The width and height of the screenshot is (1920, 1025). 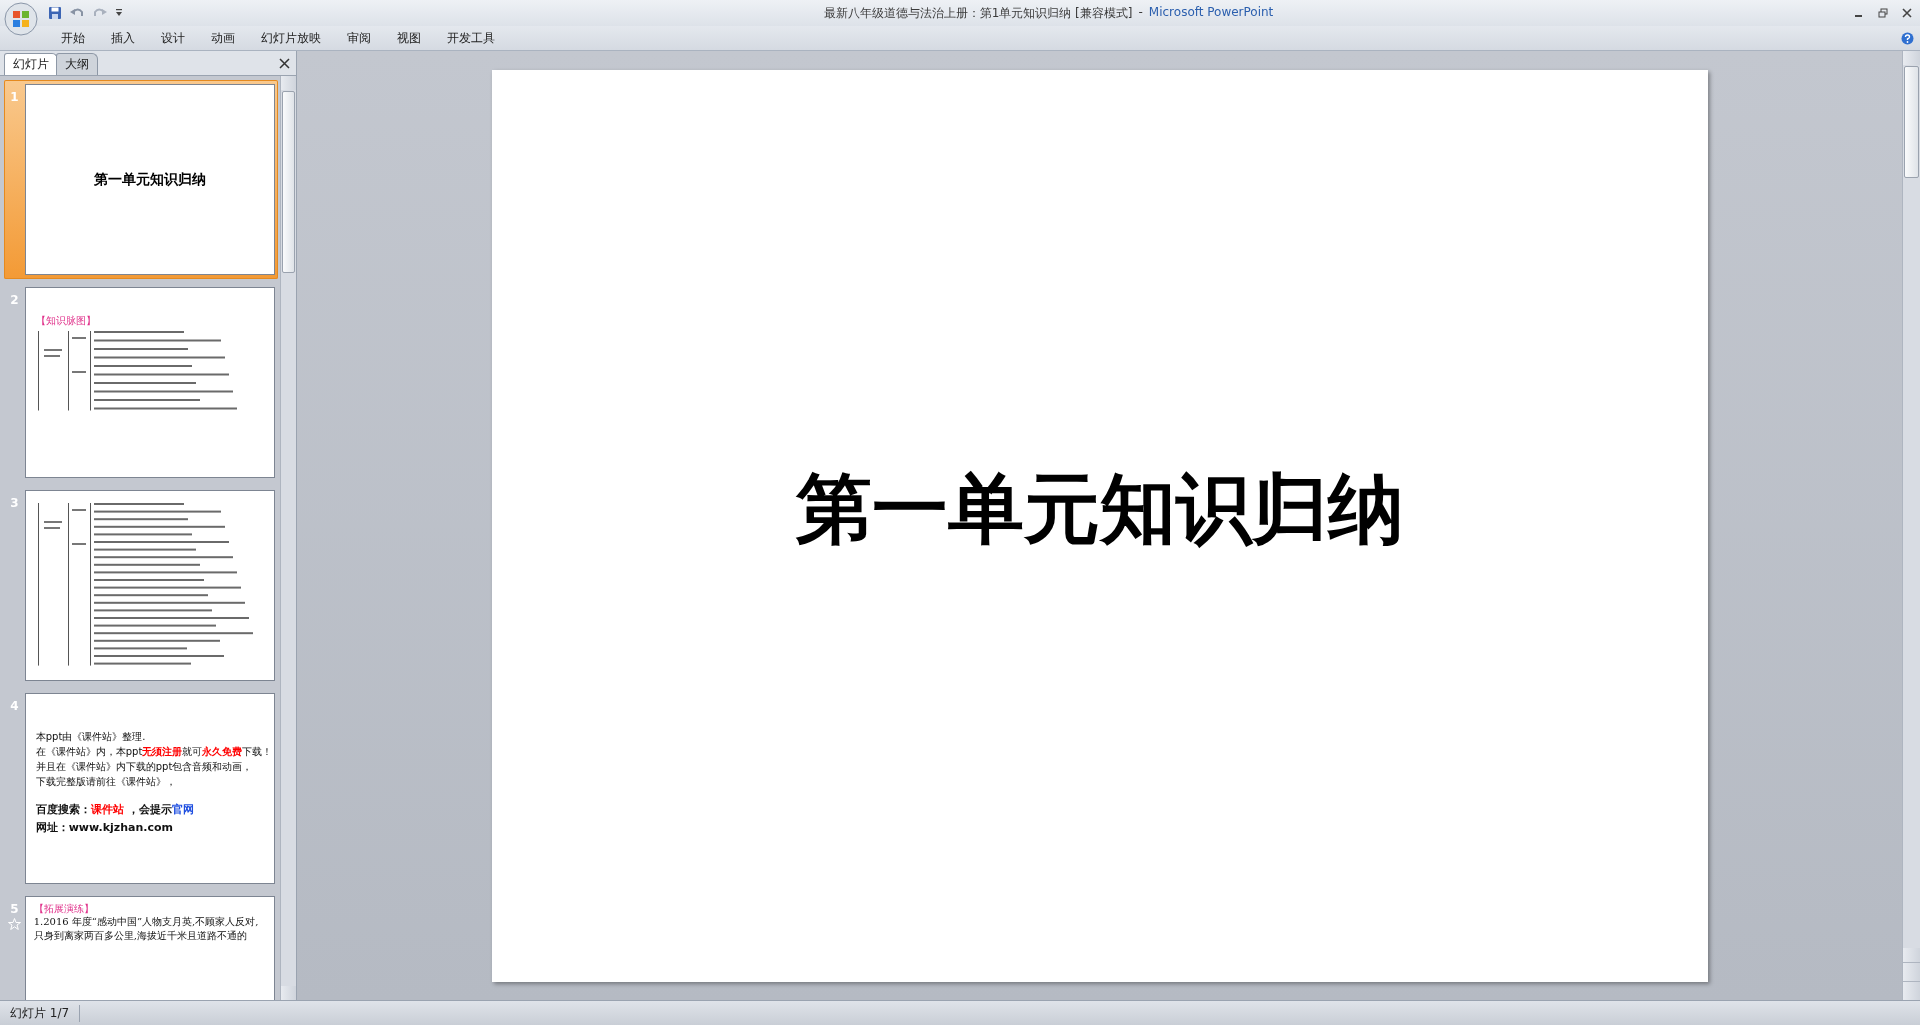 I want to click on slide-thumbnail-item: 2 【知识脉图】, so click(x=141, y=382).